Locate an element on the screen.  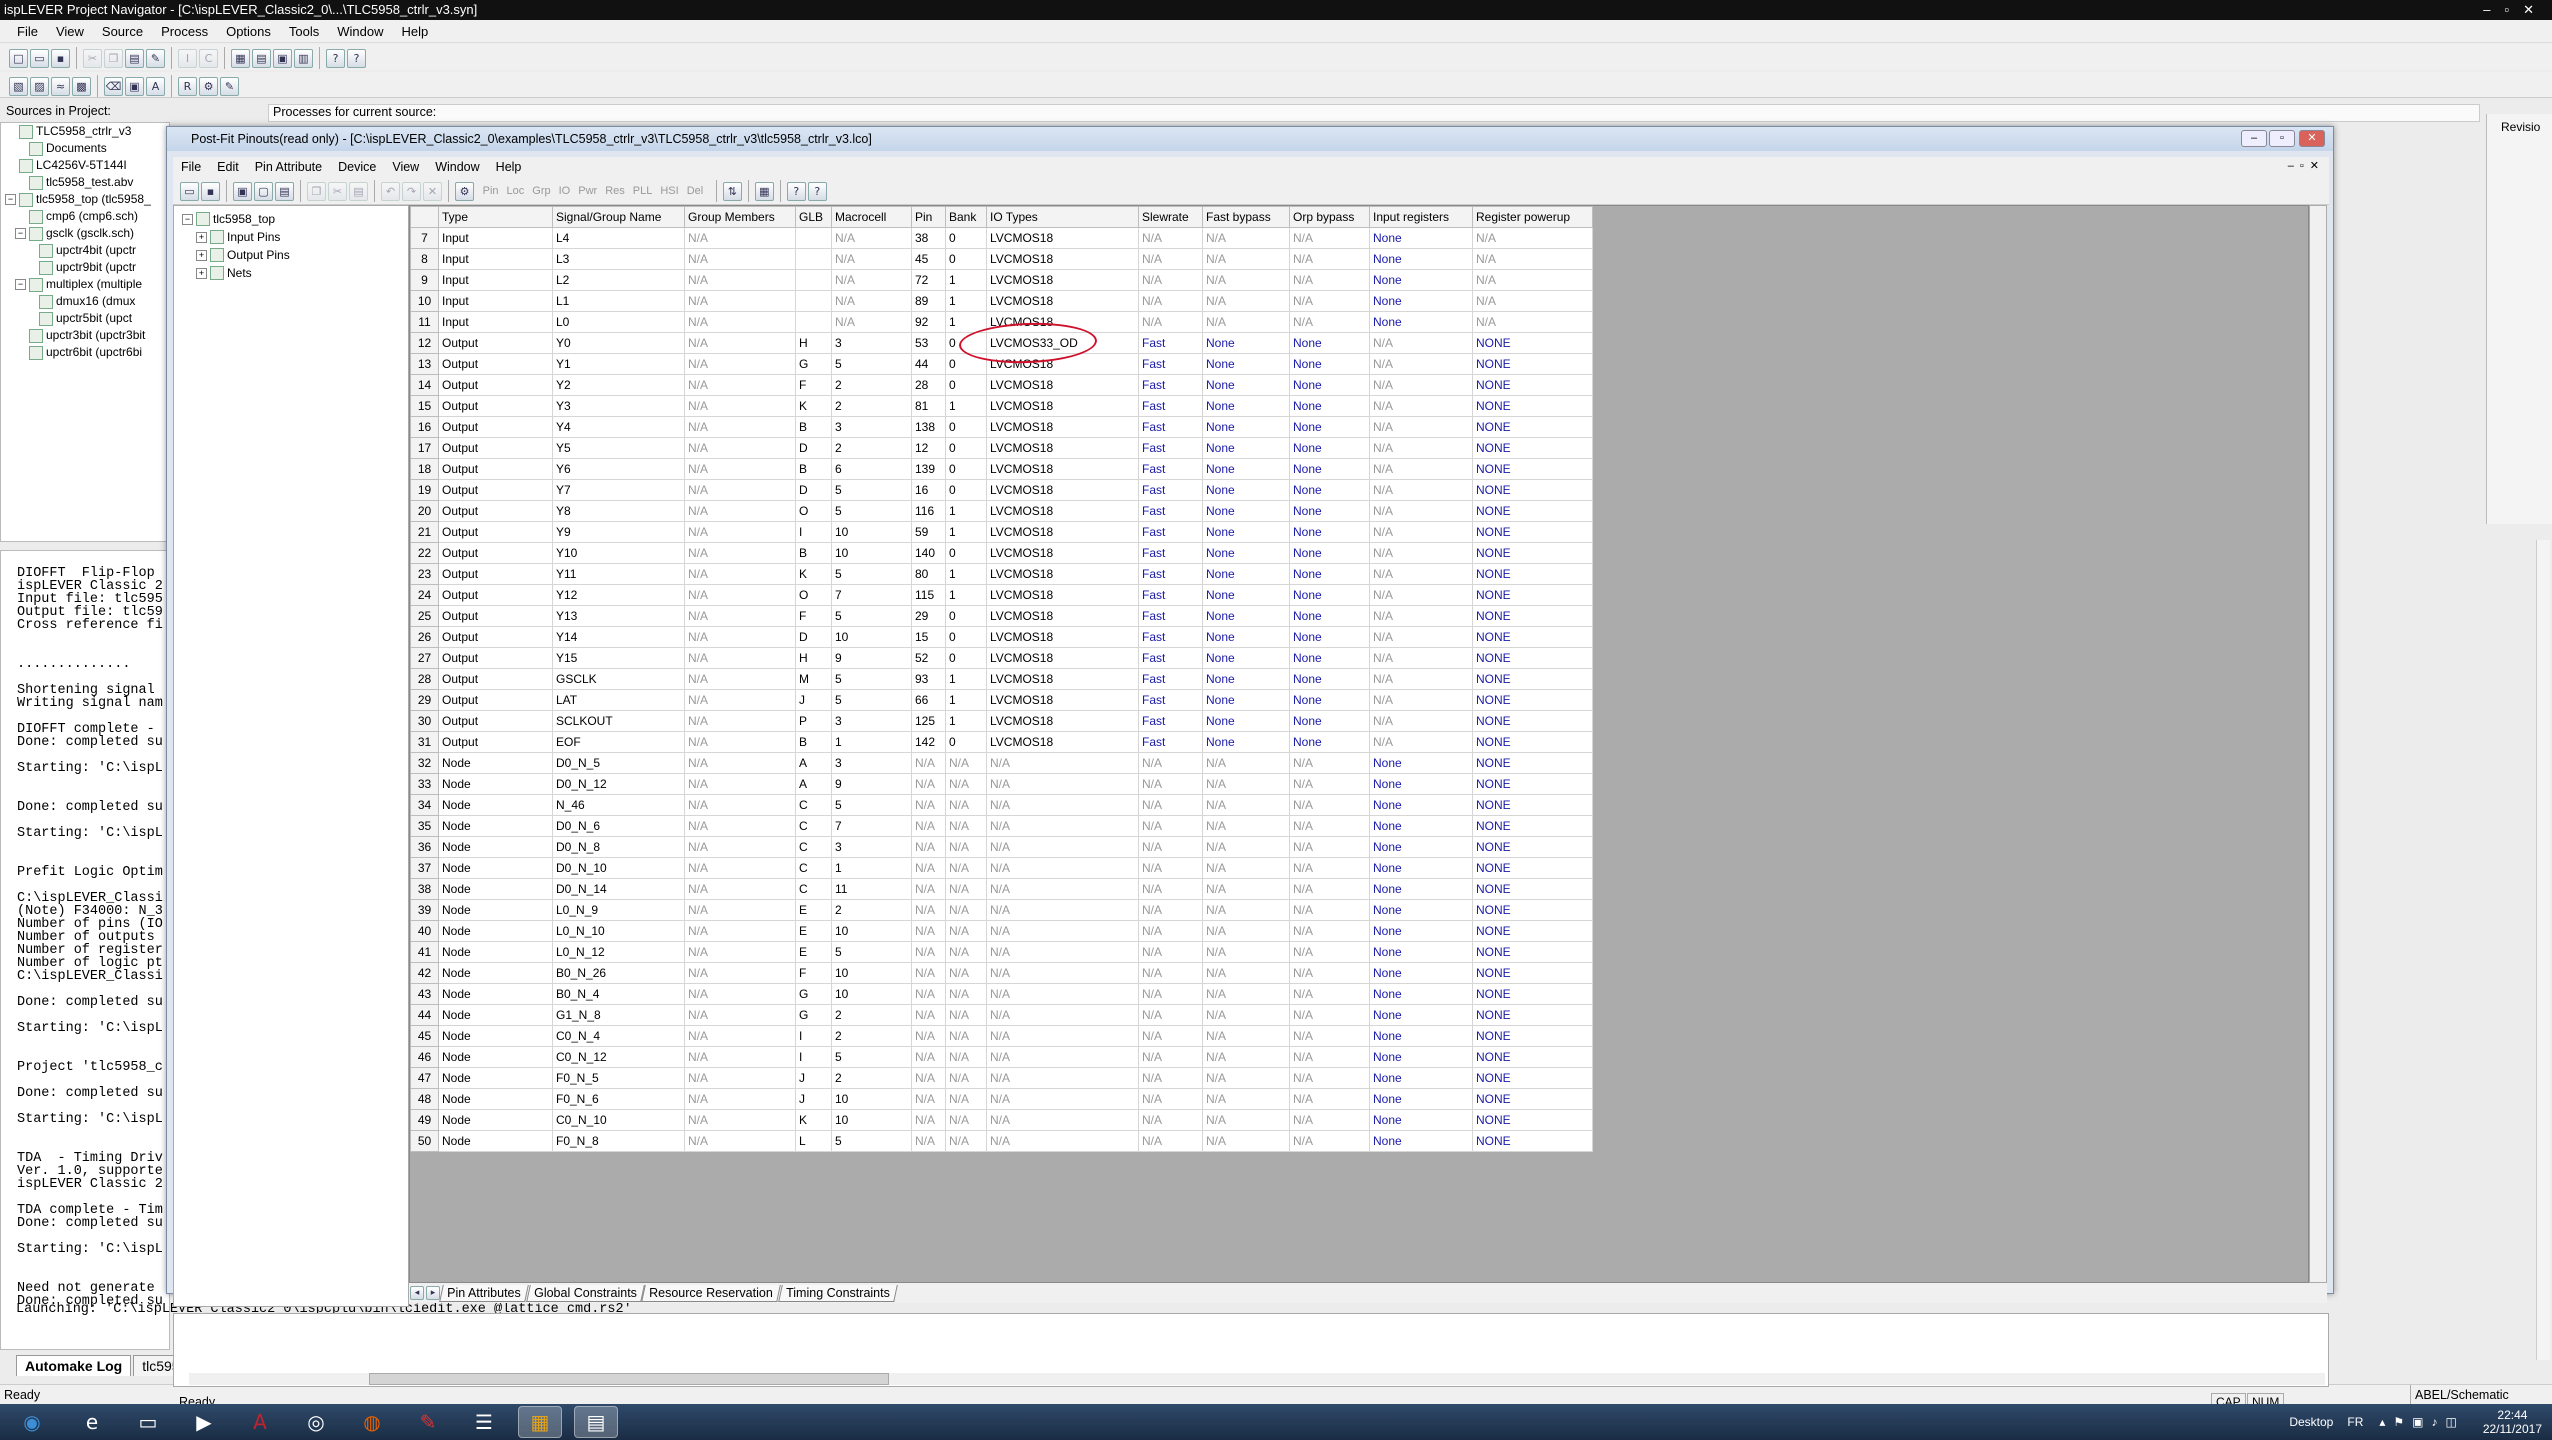
table-cell: Y12 is located at coordinates (618, 595).